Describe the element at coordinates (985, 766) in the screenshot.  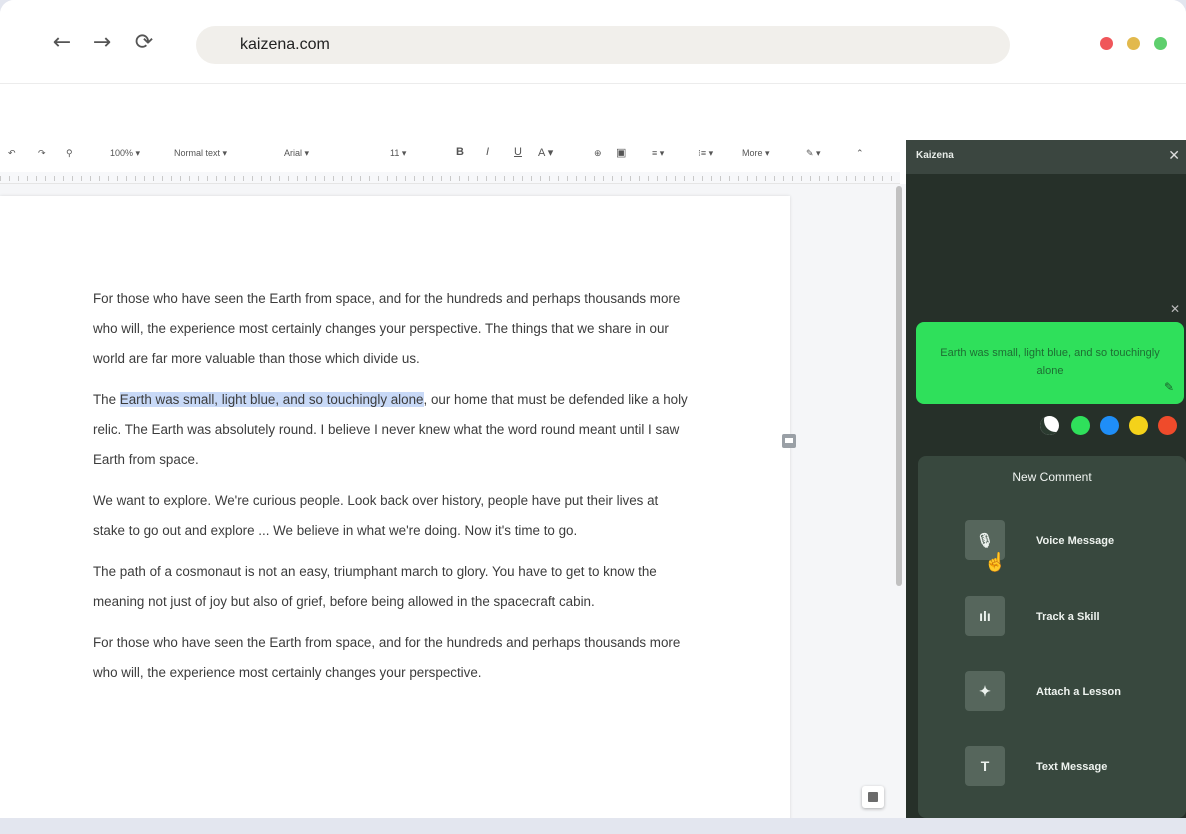
I see `text-icon: T` at that location.